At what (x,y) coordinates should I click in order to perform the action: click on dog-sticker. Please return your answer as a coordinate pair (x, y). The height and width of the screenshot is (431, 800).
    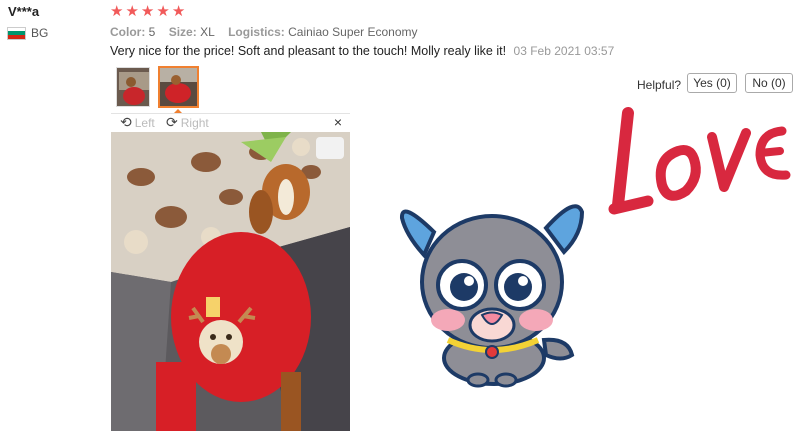
    Looking at the image, I should click on (491, 290).